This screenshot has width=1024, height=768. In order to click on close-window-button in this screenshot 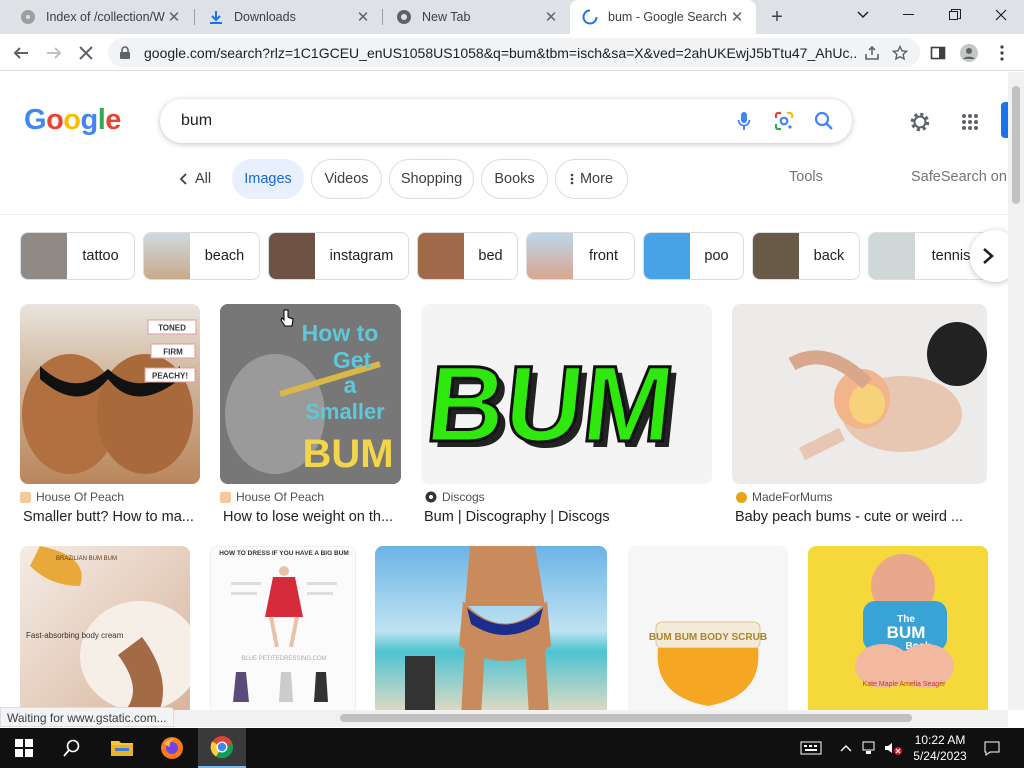, I will do `click(1001, 15)`.